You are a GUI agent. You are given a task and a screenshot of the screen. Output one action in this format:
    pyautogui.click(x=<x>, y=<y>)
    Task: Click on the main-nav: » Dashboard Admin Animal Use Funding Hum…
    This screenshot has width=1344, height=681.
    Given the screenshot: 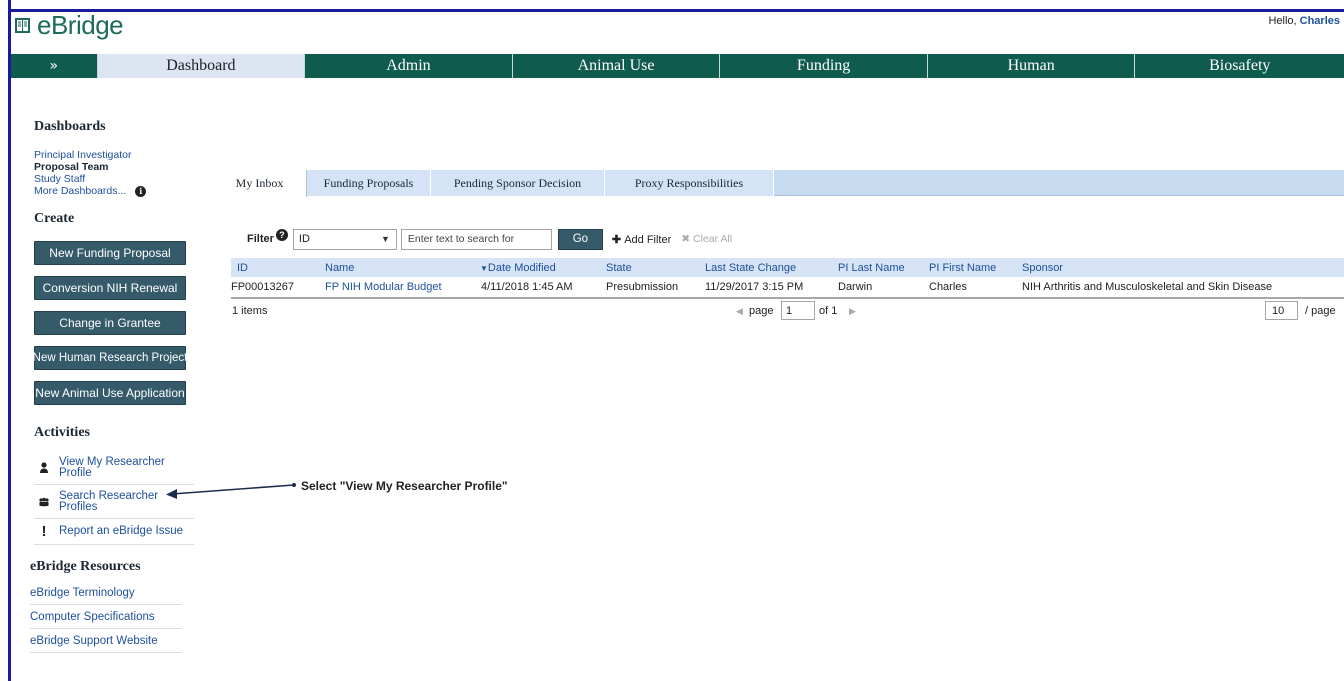 What is the action you would take?
    pyautogui.click(x=677, y=66)
    